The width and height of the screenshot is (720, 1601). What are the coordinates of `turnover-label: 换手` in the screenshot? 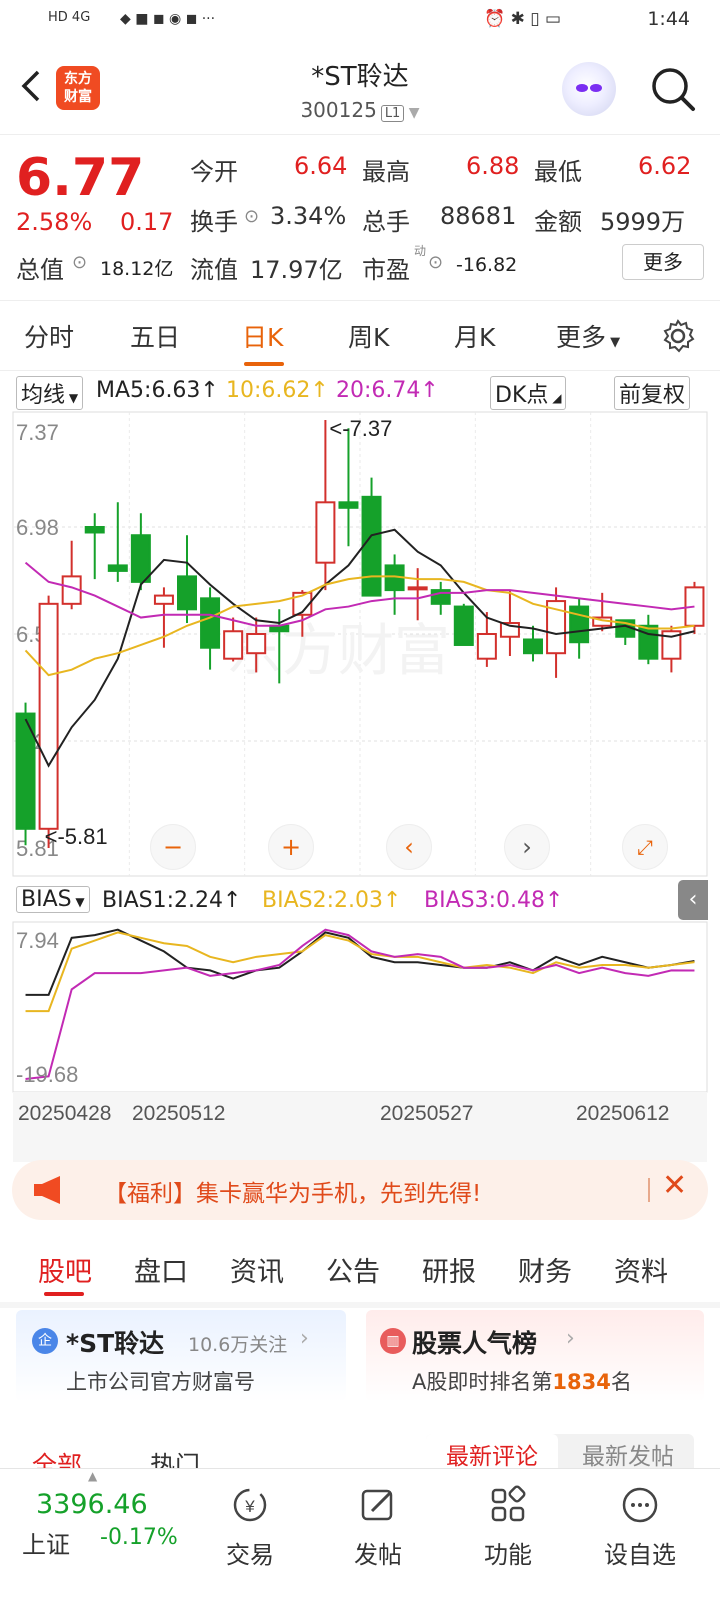 It's located at (214, 222).